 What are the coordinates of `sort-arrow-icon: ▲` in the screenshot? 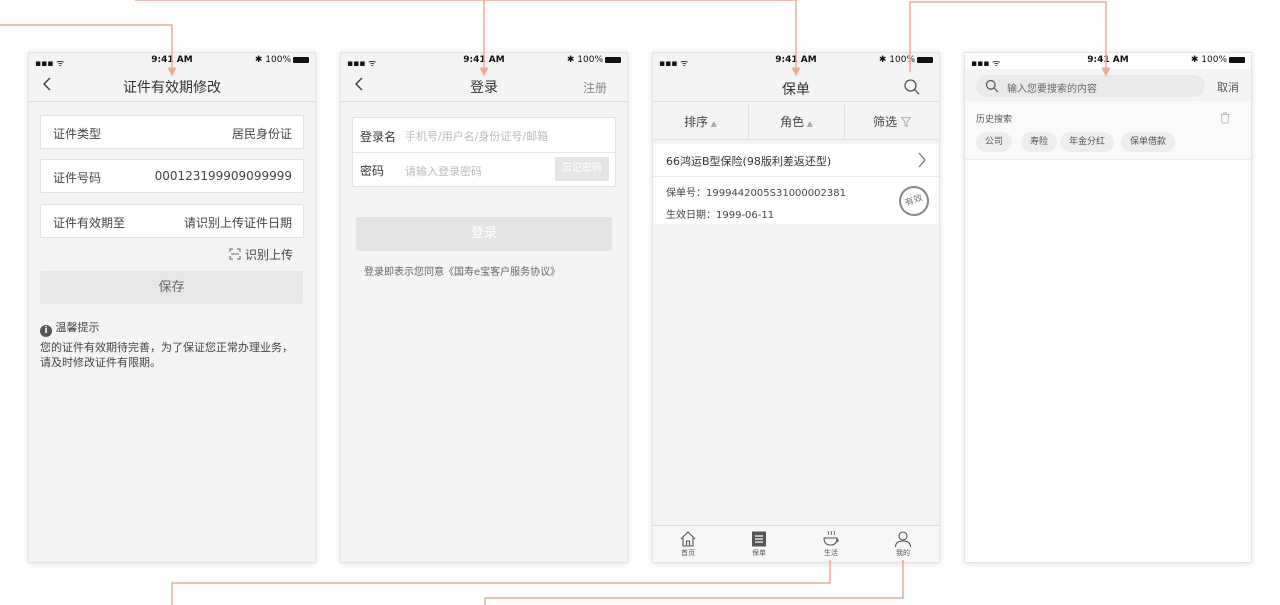 It's located at (712, 123).